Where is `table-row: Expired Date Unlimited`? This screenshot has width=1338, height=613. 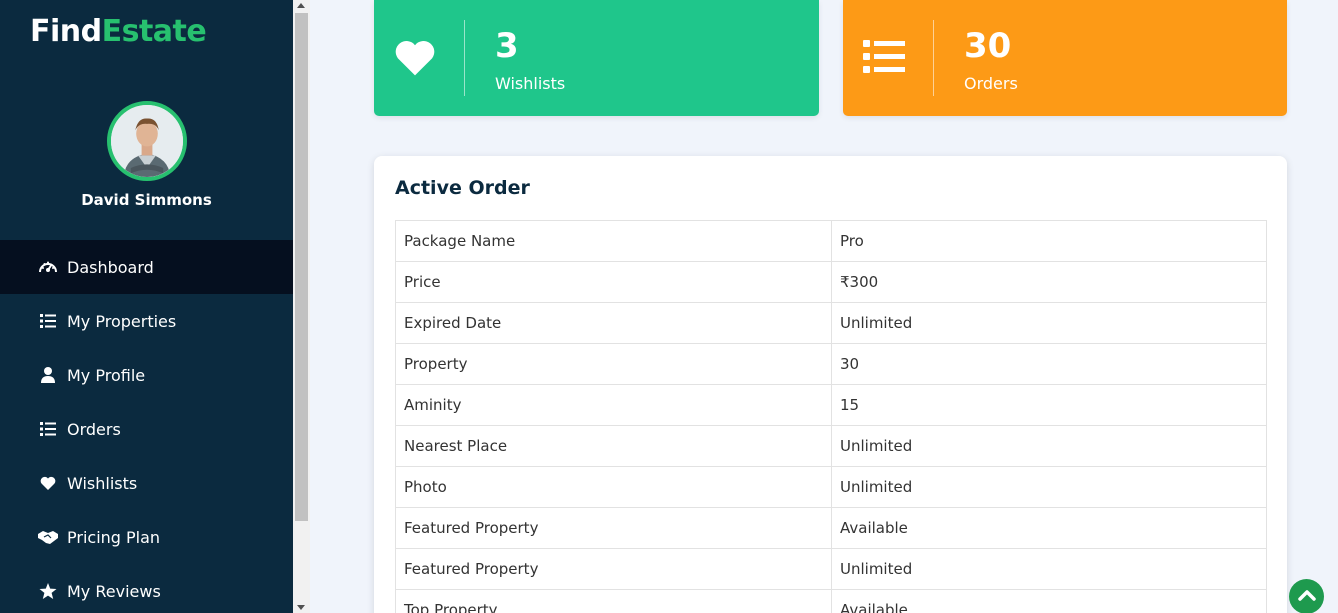 table-row: Expired Date Unlimited is located at coordinates (831, 323).